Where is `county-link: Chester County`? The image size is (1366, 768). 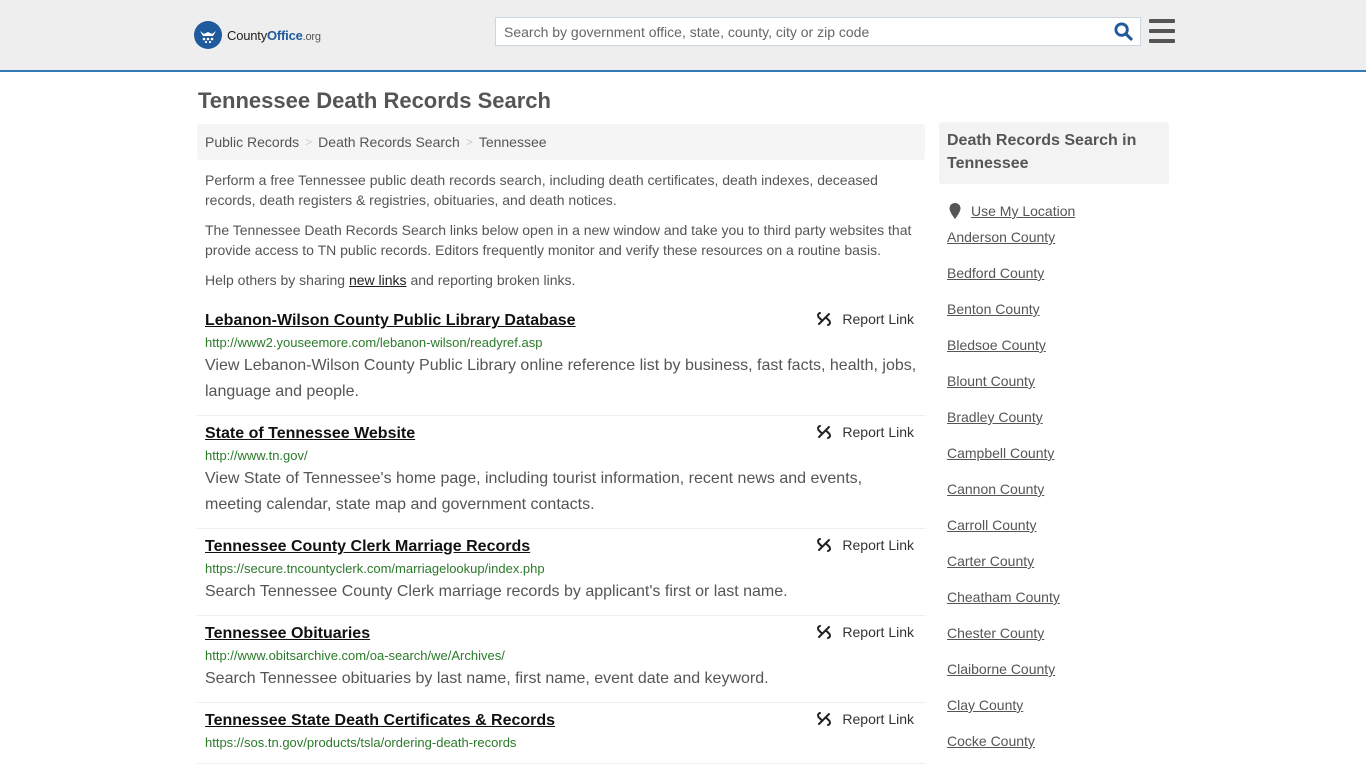 county-link: Chester County is located at coordinates (995, 633).